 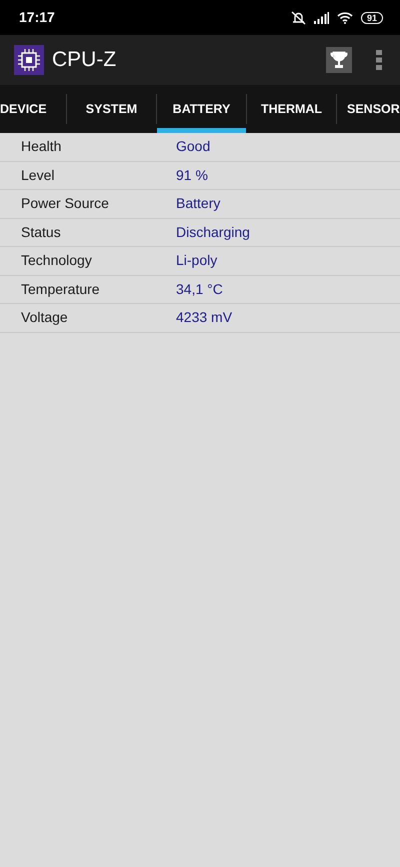 What do you see at coordinates (60, 289) in the screenshot?
I see `row-label: Temperature` at bounding box center [60, 289].